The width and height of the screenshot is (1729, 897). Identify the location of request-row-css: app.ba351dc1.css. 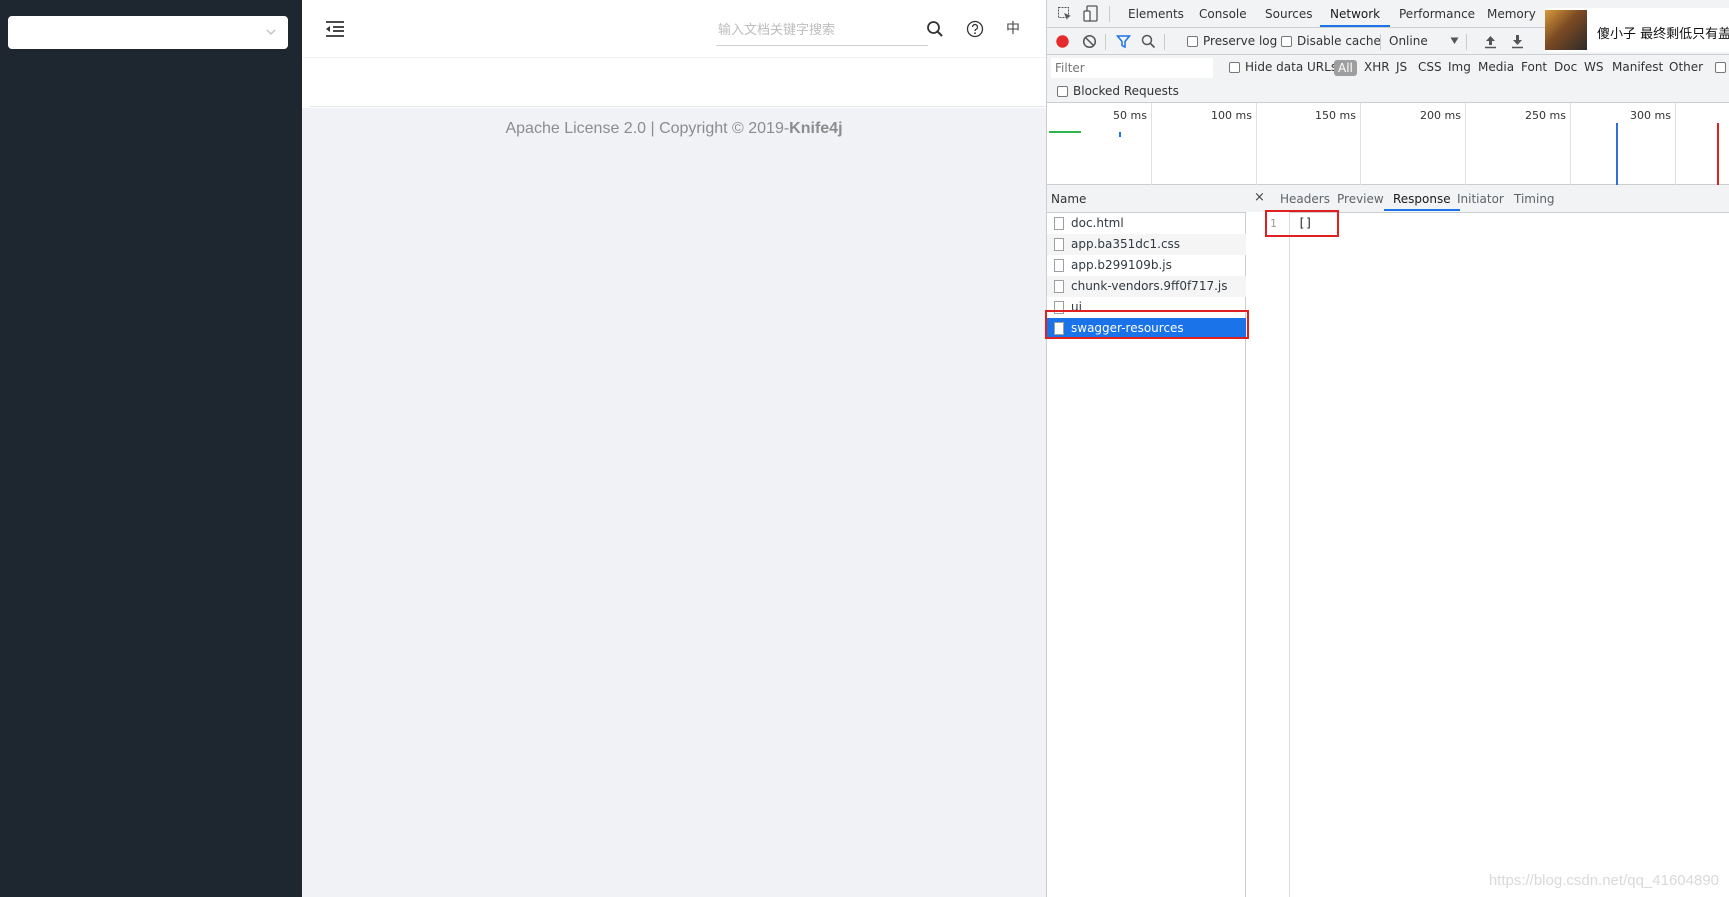
(1146, 244).